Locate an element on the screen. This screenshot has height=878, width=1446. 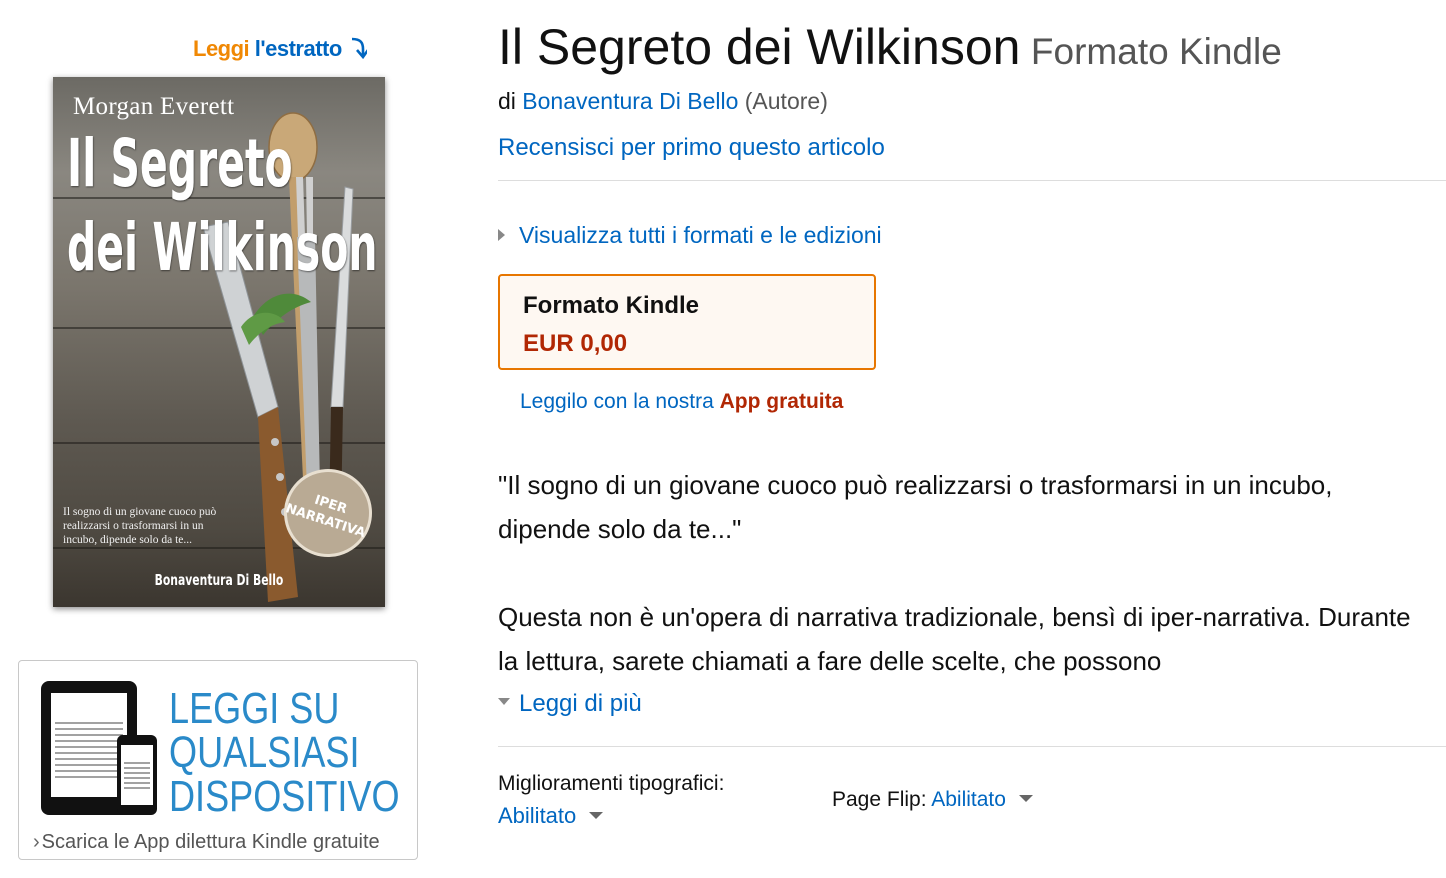
cover-title-line1: Il Segreto is located at coordinates (180, 163).